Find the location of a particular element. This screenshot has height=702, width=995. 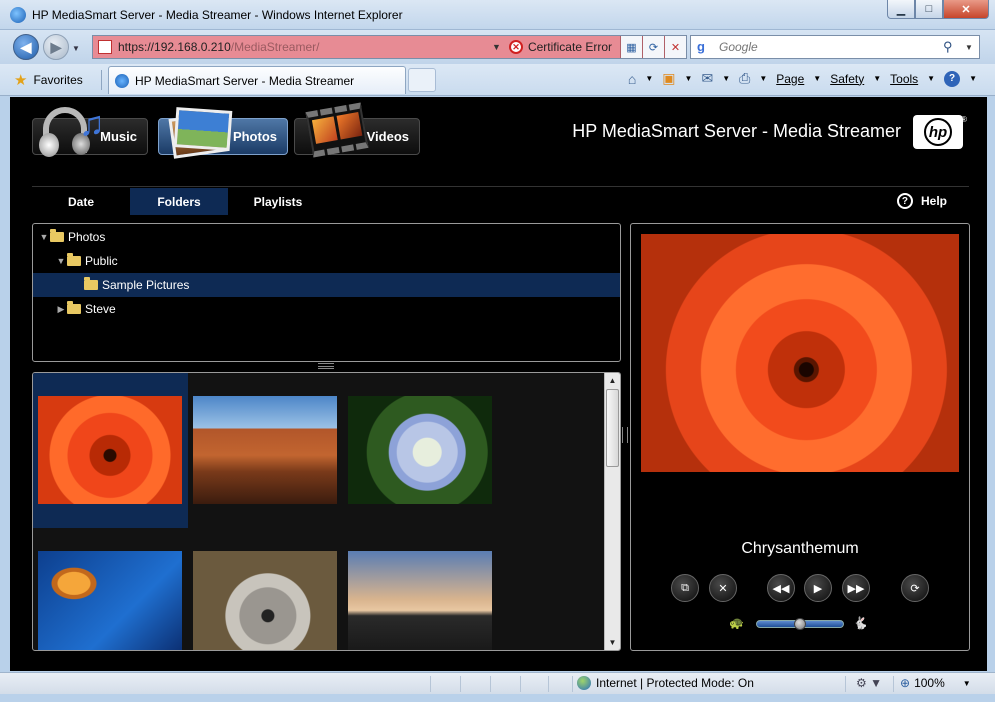

scroll-up-arrow-icon: ▲ is located at coordinates (612, 380).